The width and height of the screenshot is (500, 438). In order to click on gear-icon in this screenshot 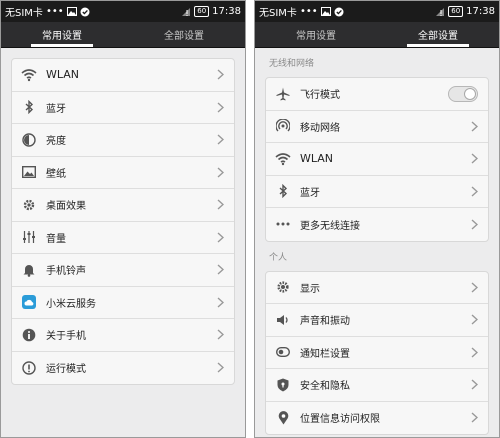, I will do `click(29, 205)`.